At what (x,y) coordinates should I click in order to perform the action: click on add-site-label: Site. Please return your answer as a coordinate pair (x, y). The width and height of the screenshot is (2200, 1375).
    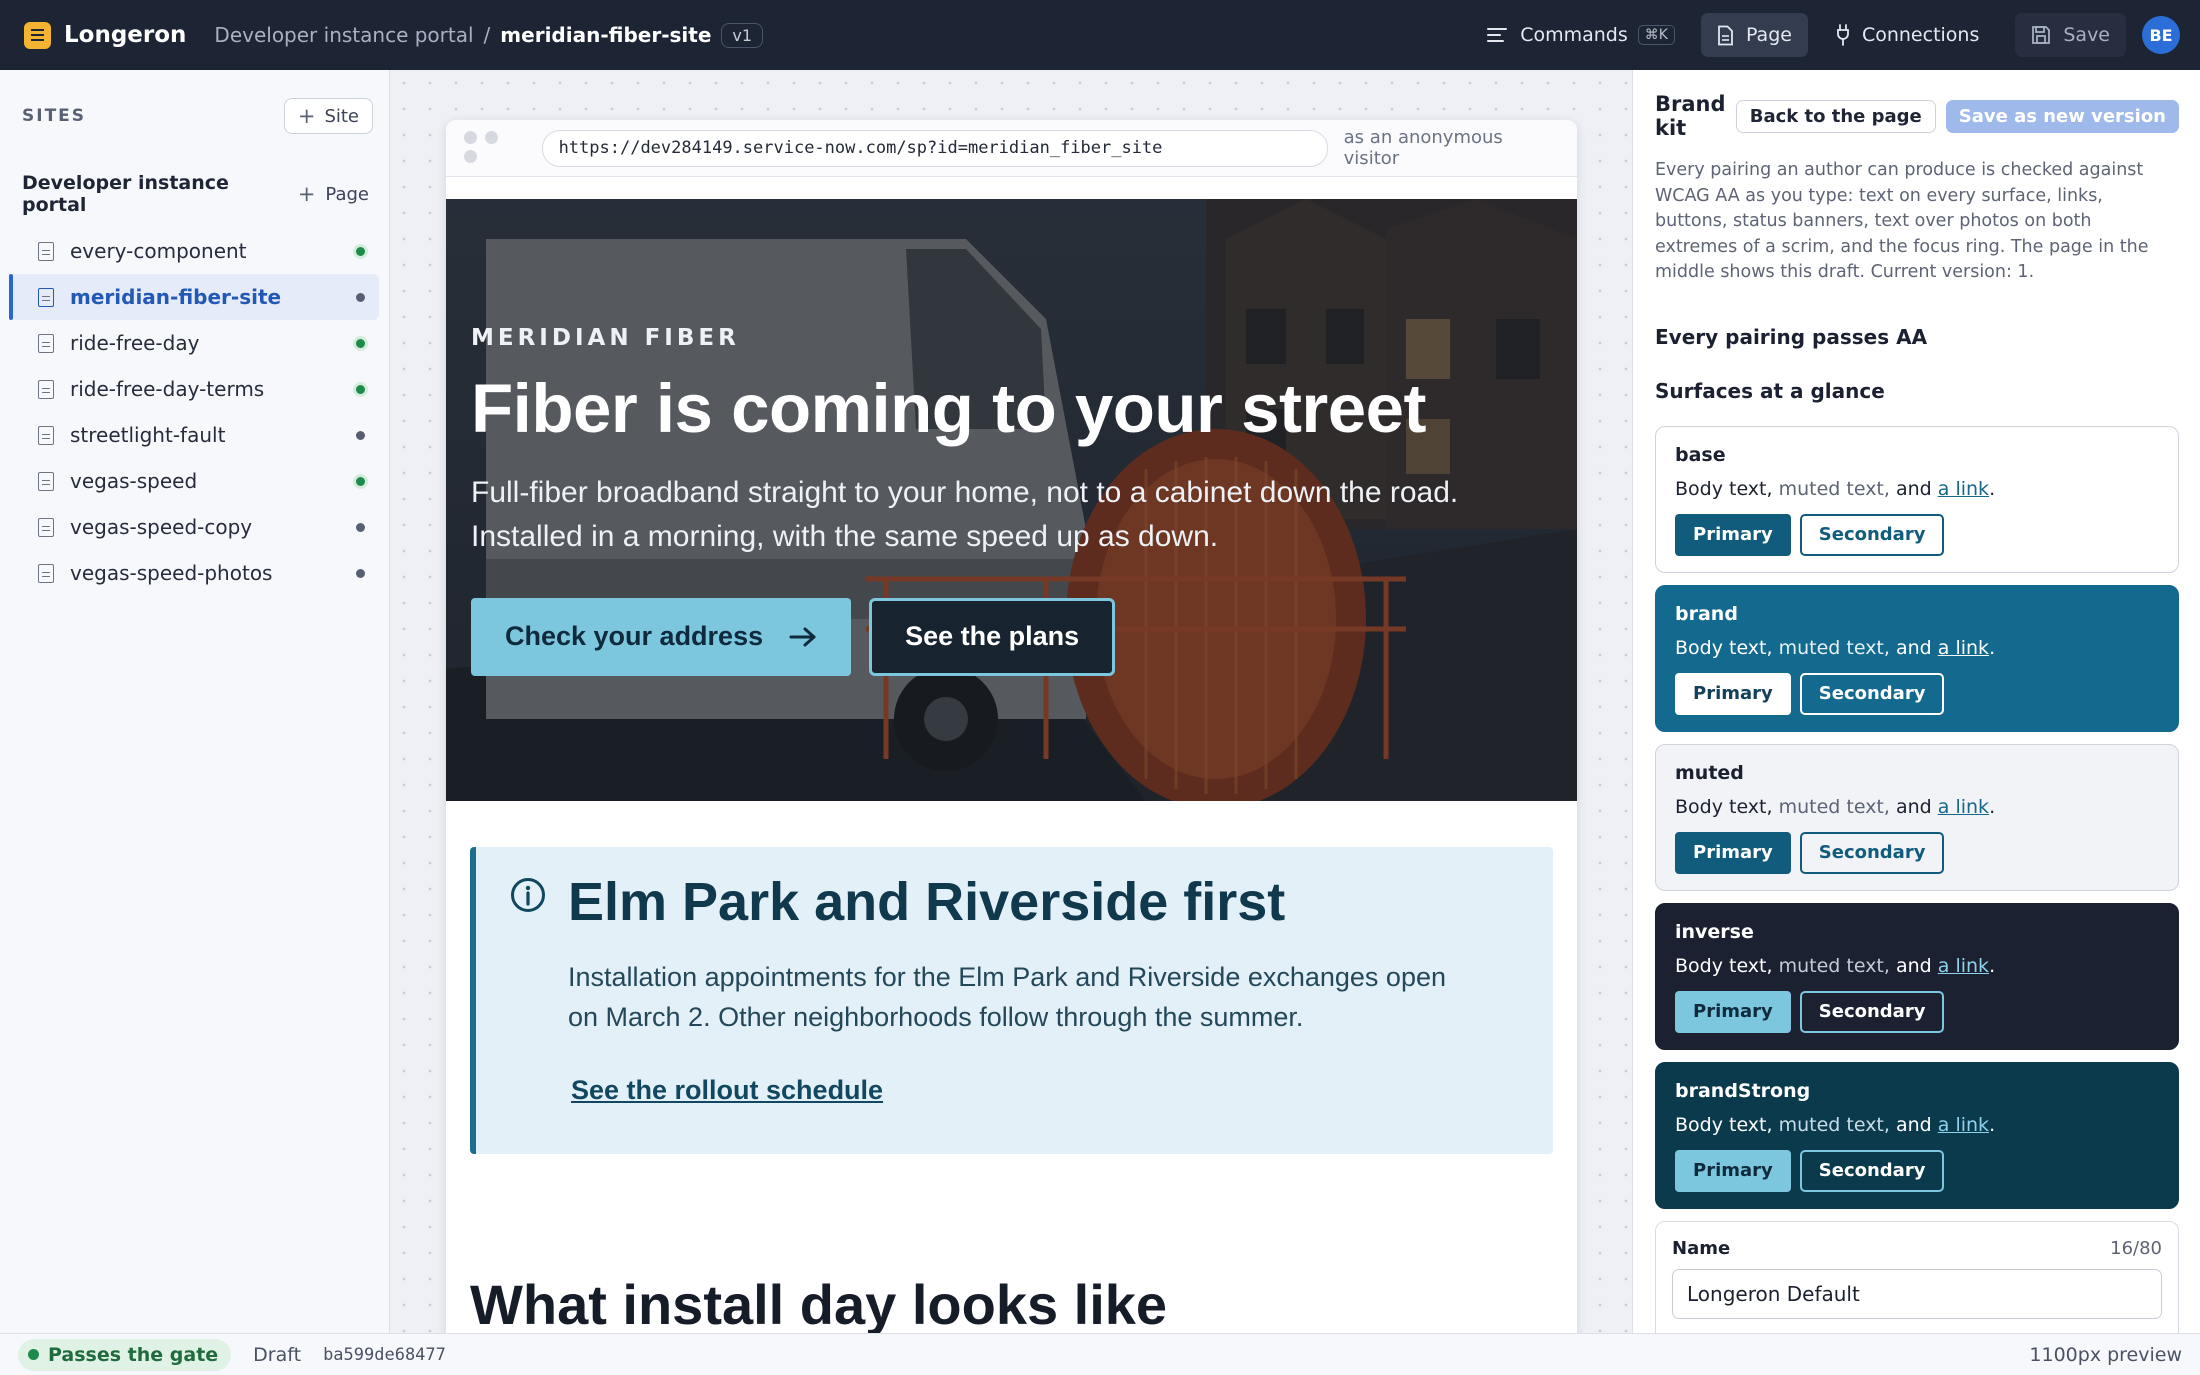
    Looking at the image, I should click on (341, 116).